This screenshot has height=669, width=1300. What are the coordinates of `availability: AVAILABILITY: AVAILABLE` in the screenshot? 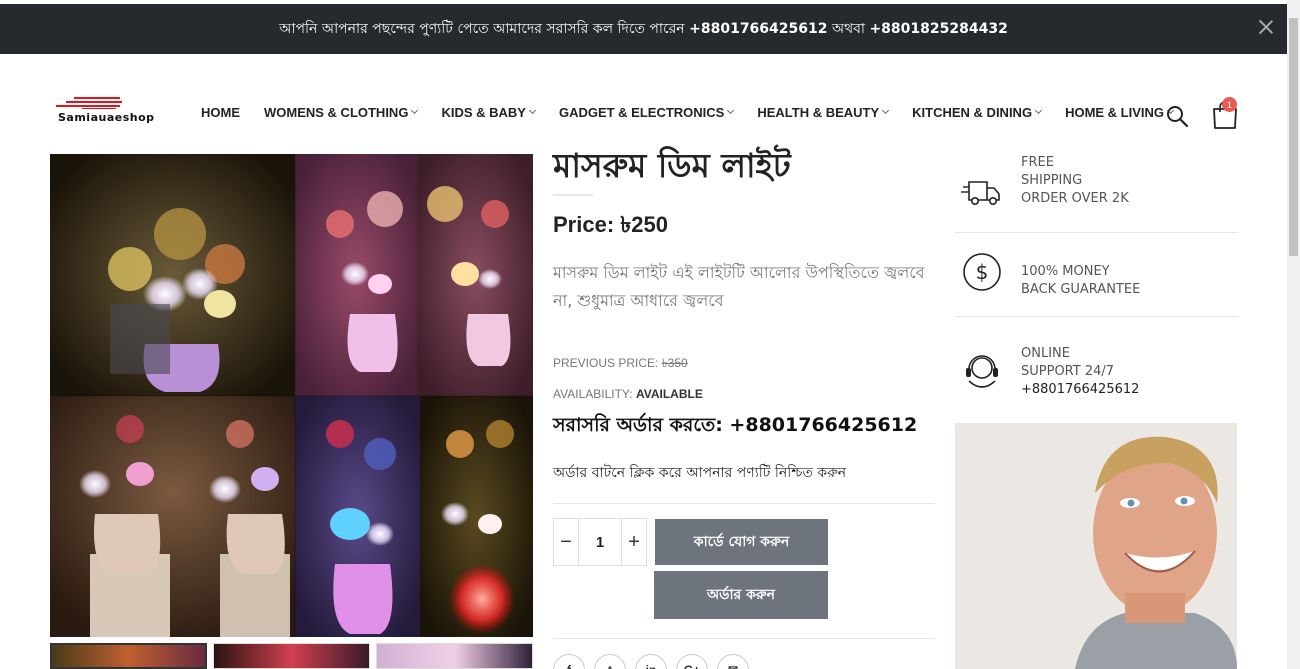 It's located at (628, 394).